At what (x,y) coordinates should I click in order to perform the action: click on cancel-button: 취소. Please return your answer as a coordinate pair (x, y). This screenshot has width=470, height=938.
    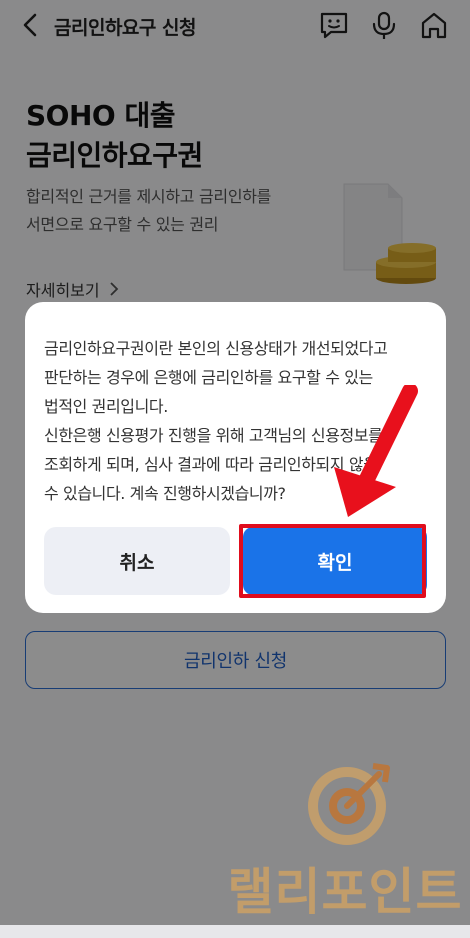
    Looking at the image, I should click on (137, 561).